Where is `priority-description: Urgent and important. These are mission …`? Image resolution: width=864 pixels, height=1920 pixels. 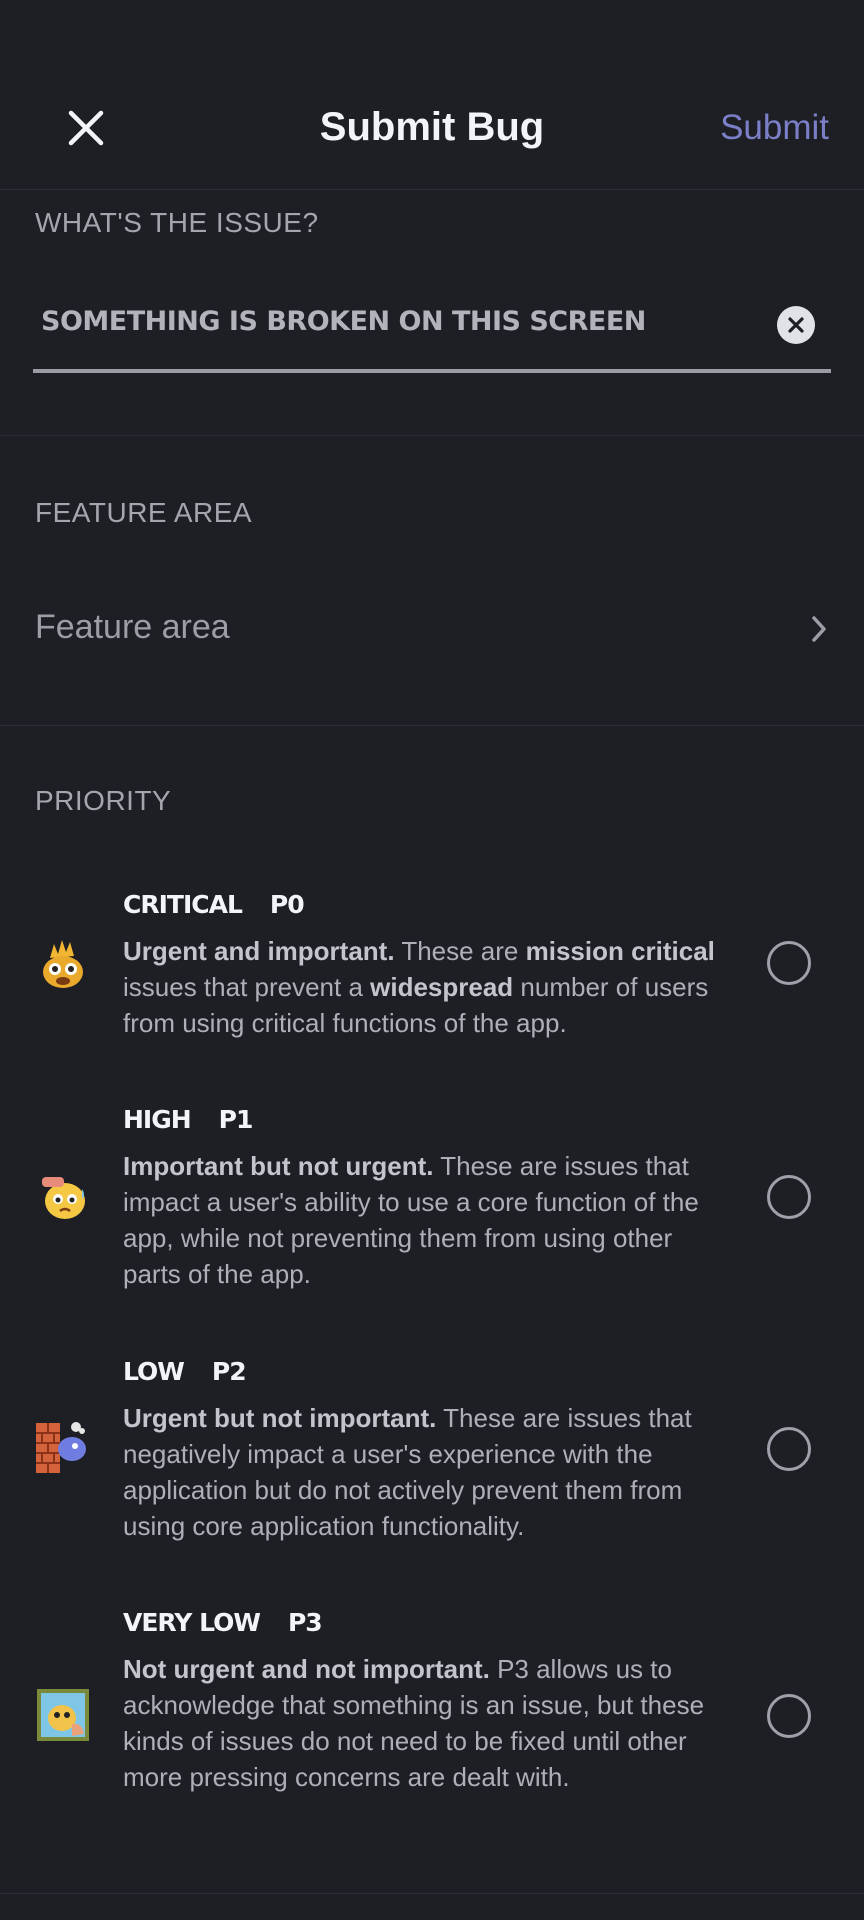
priority-description: Urgent and important. These are mission … is located at coordinates (419, 987).